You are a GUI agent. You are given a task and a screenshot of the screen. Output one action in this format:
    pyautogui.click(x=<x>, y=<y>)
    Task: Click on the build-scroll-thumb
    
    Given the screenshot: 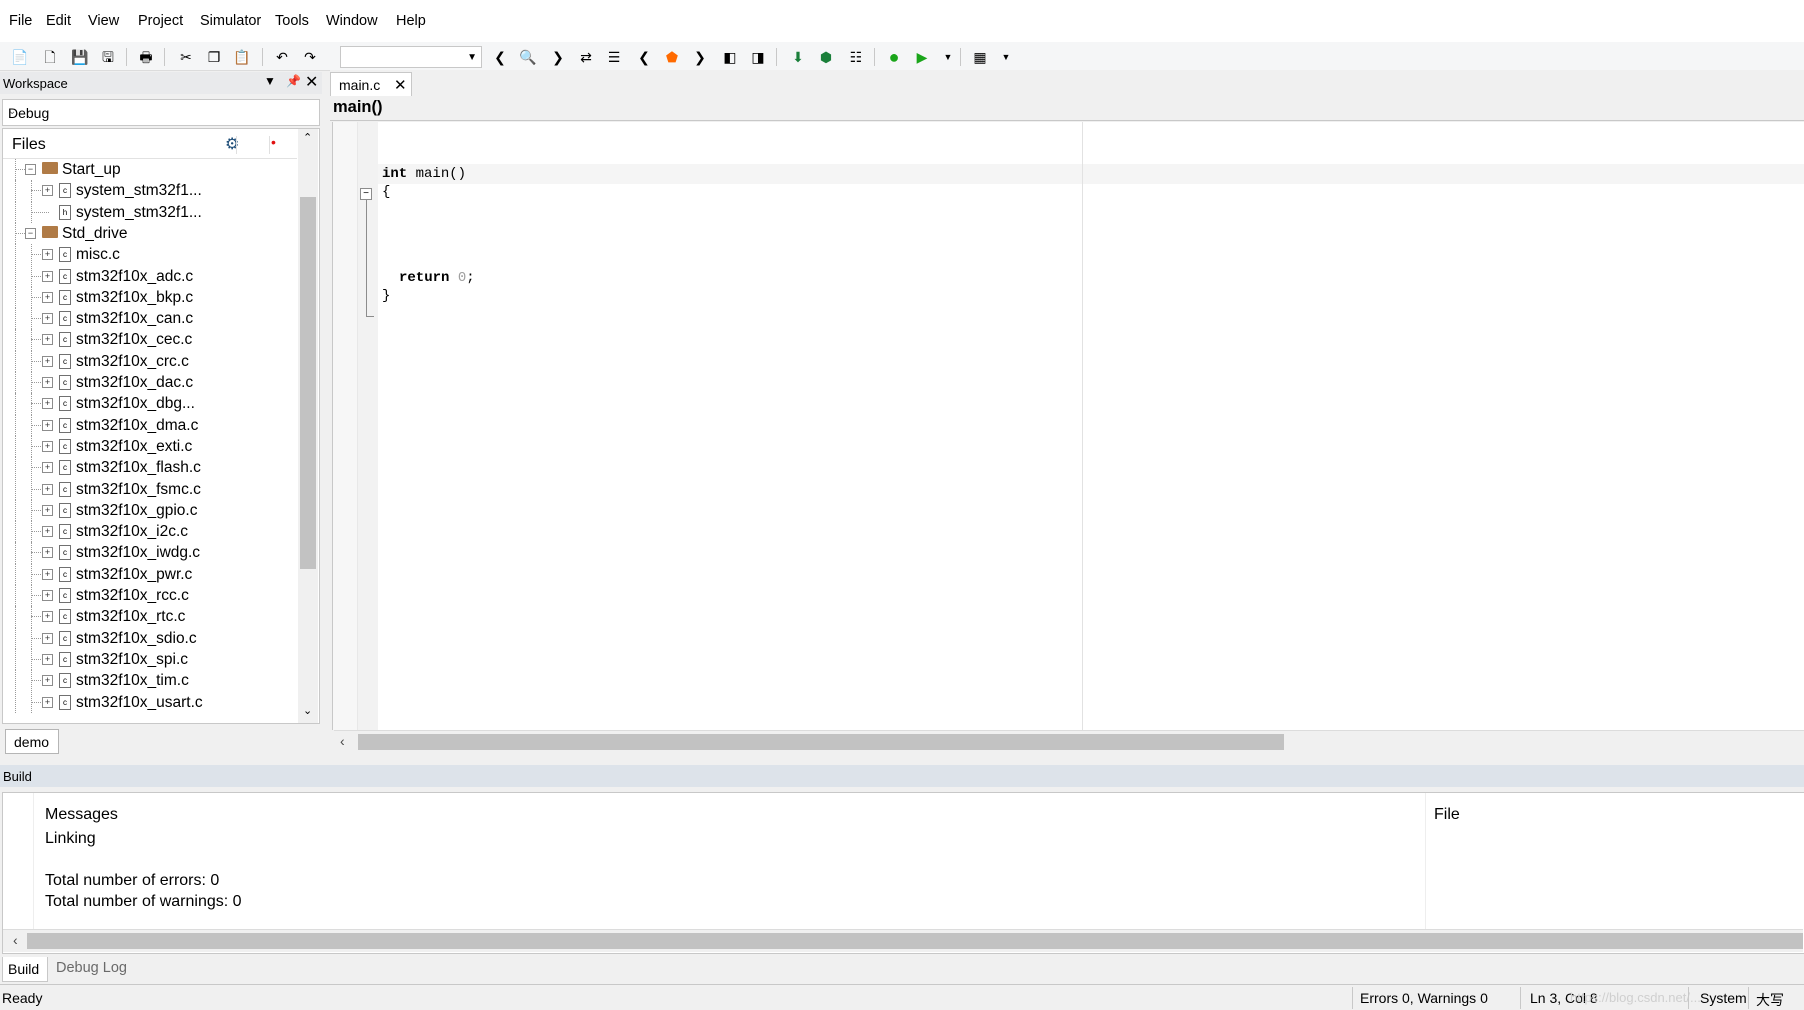 What is the action you would take?
    pyautogui.click(x=915, y=941)
    